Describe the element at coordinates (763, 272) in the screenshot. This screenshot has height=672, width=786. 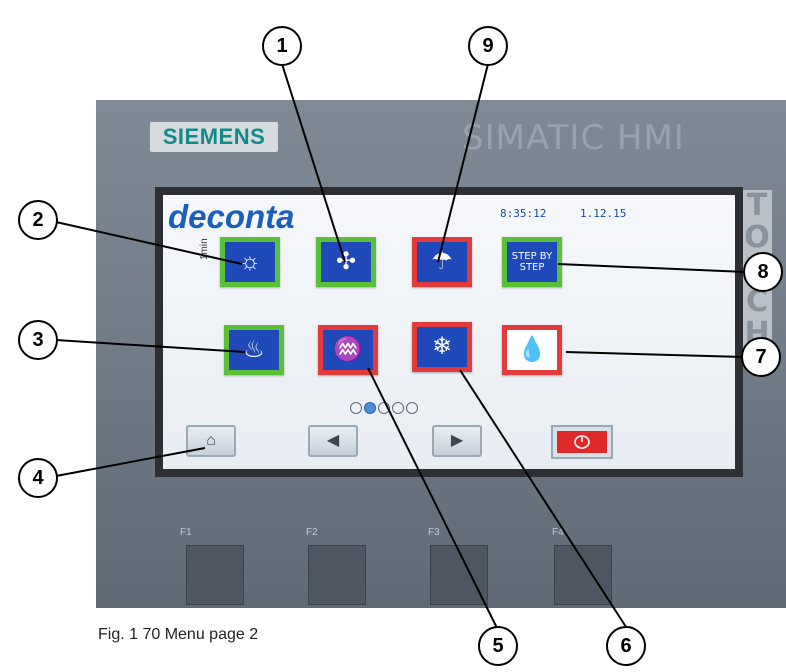
I see `callout-8: 8` at that location.